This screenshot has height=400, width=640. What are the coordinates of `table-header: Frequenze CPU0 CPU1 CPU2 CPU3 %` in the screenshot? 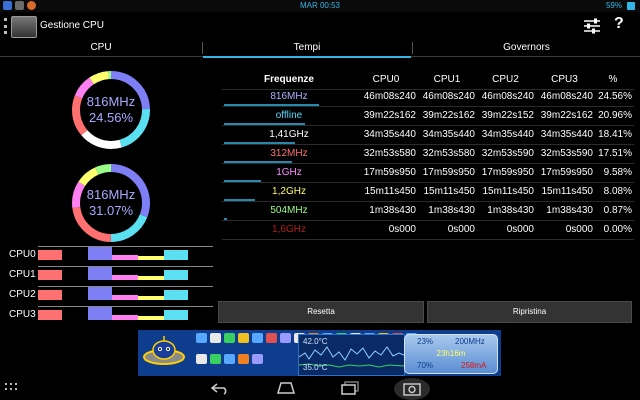 It's located at (428, 81).